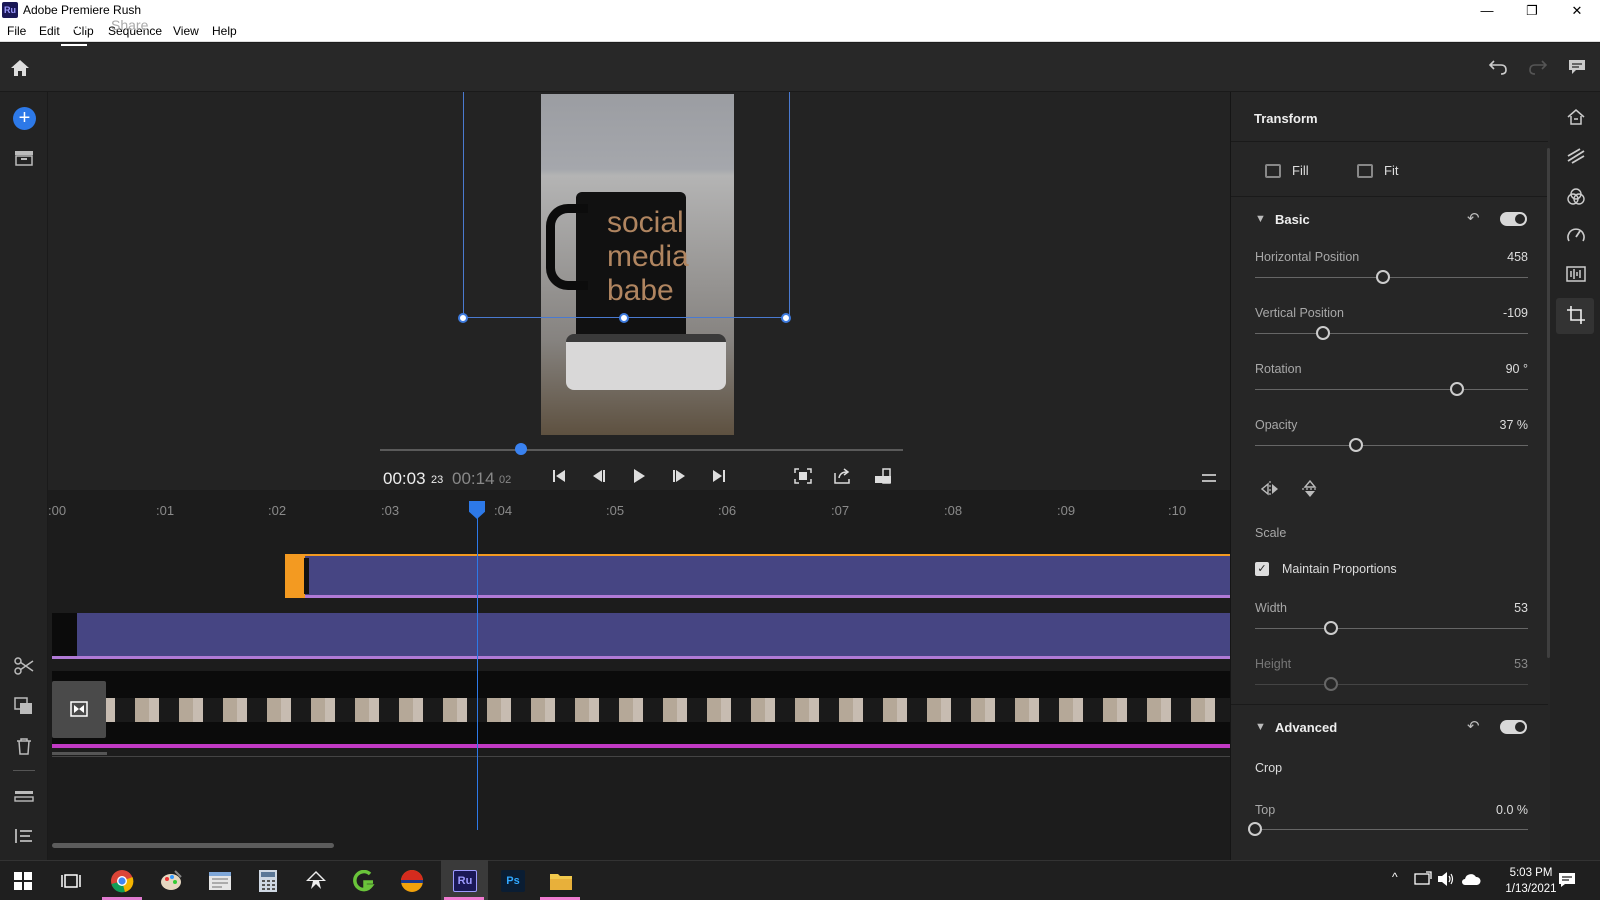 This screenshot has height=900, width=1600. I want to click on split-scissors-icon, so click(24, 667).